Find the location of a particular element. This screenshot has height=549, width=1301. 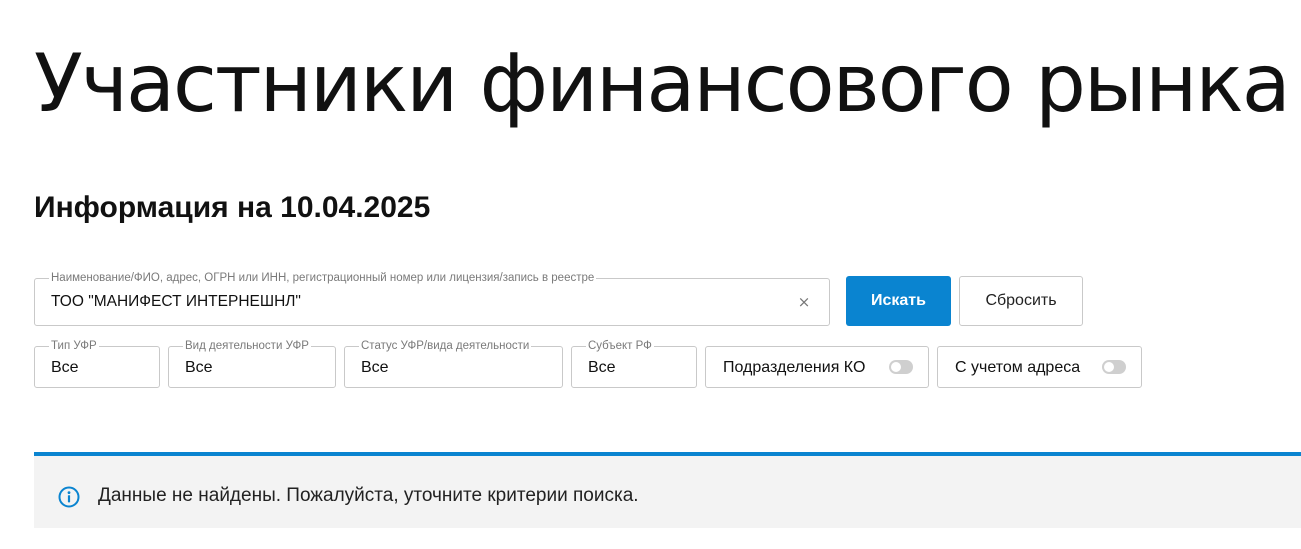

info-icon is located at coordinates (69, 497).